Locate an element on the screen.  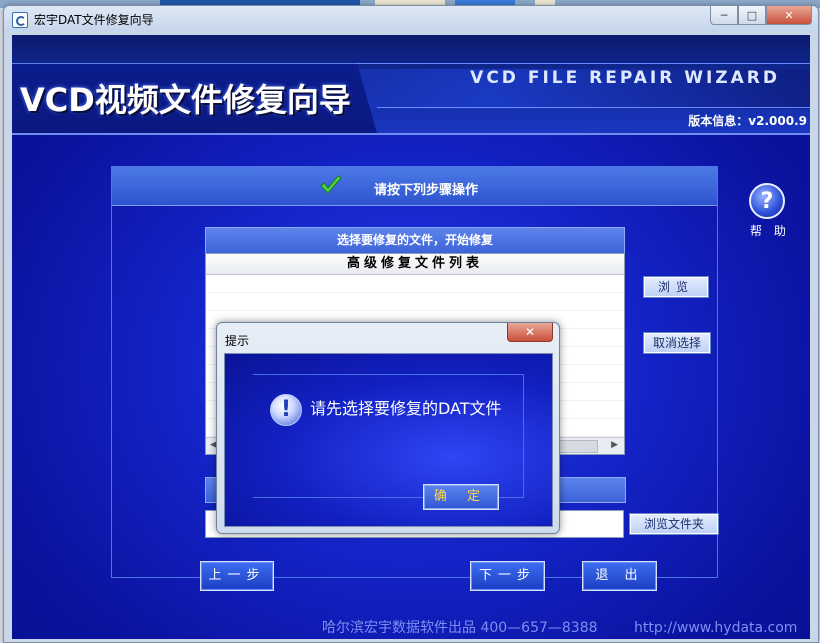
title-bar: 宏宇DAT文件修复向导 ─ □ ✕ is located at coordinates (411, 19).